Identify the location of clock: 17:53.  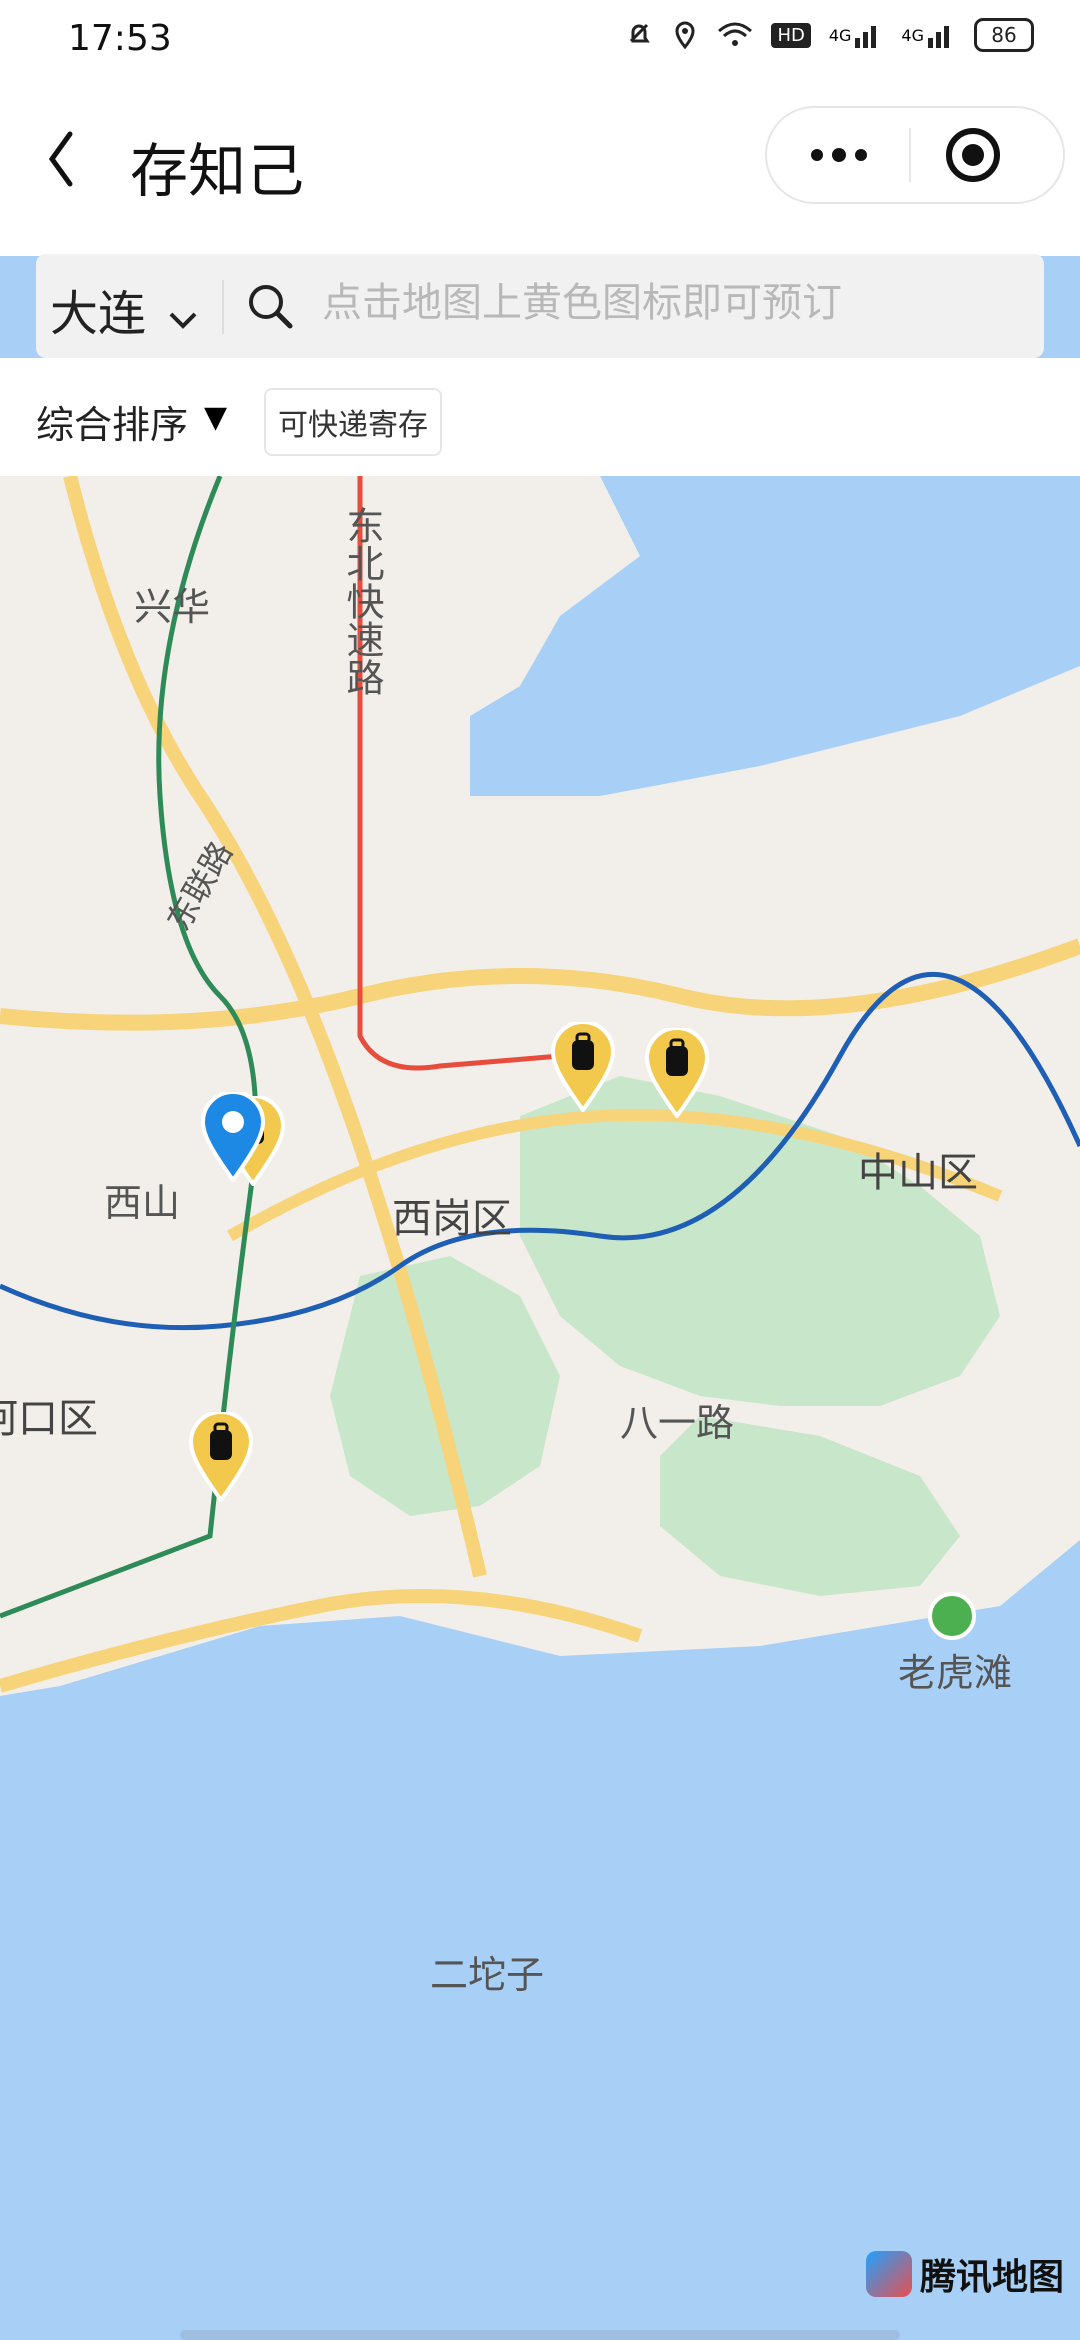
(120, 38).